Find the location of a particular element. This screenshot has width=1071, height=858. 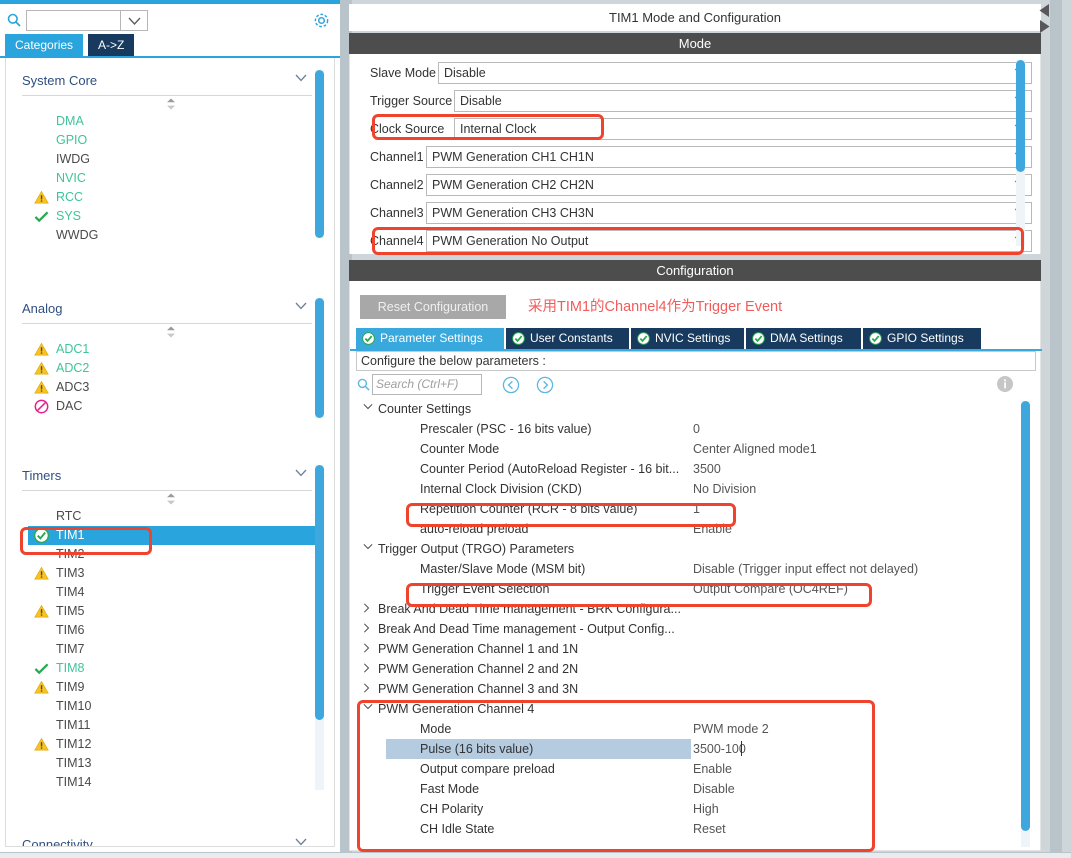

tab-categories: Categories is located at coordinates (44, 45).